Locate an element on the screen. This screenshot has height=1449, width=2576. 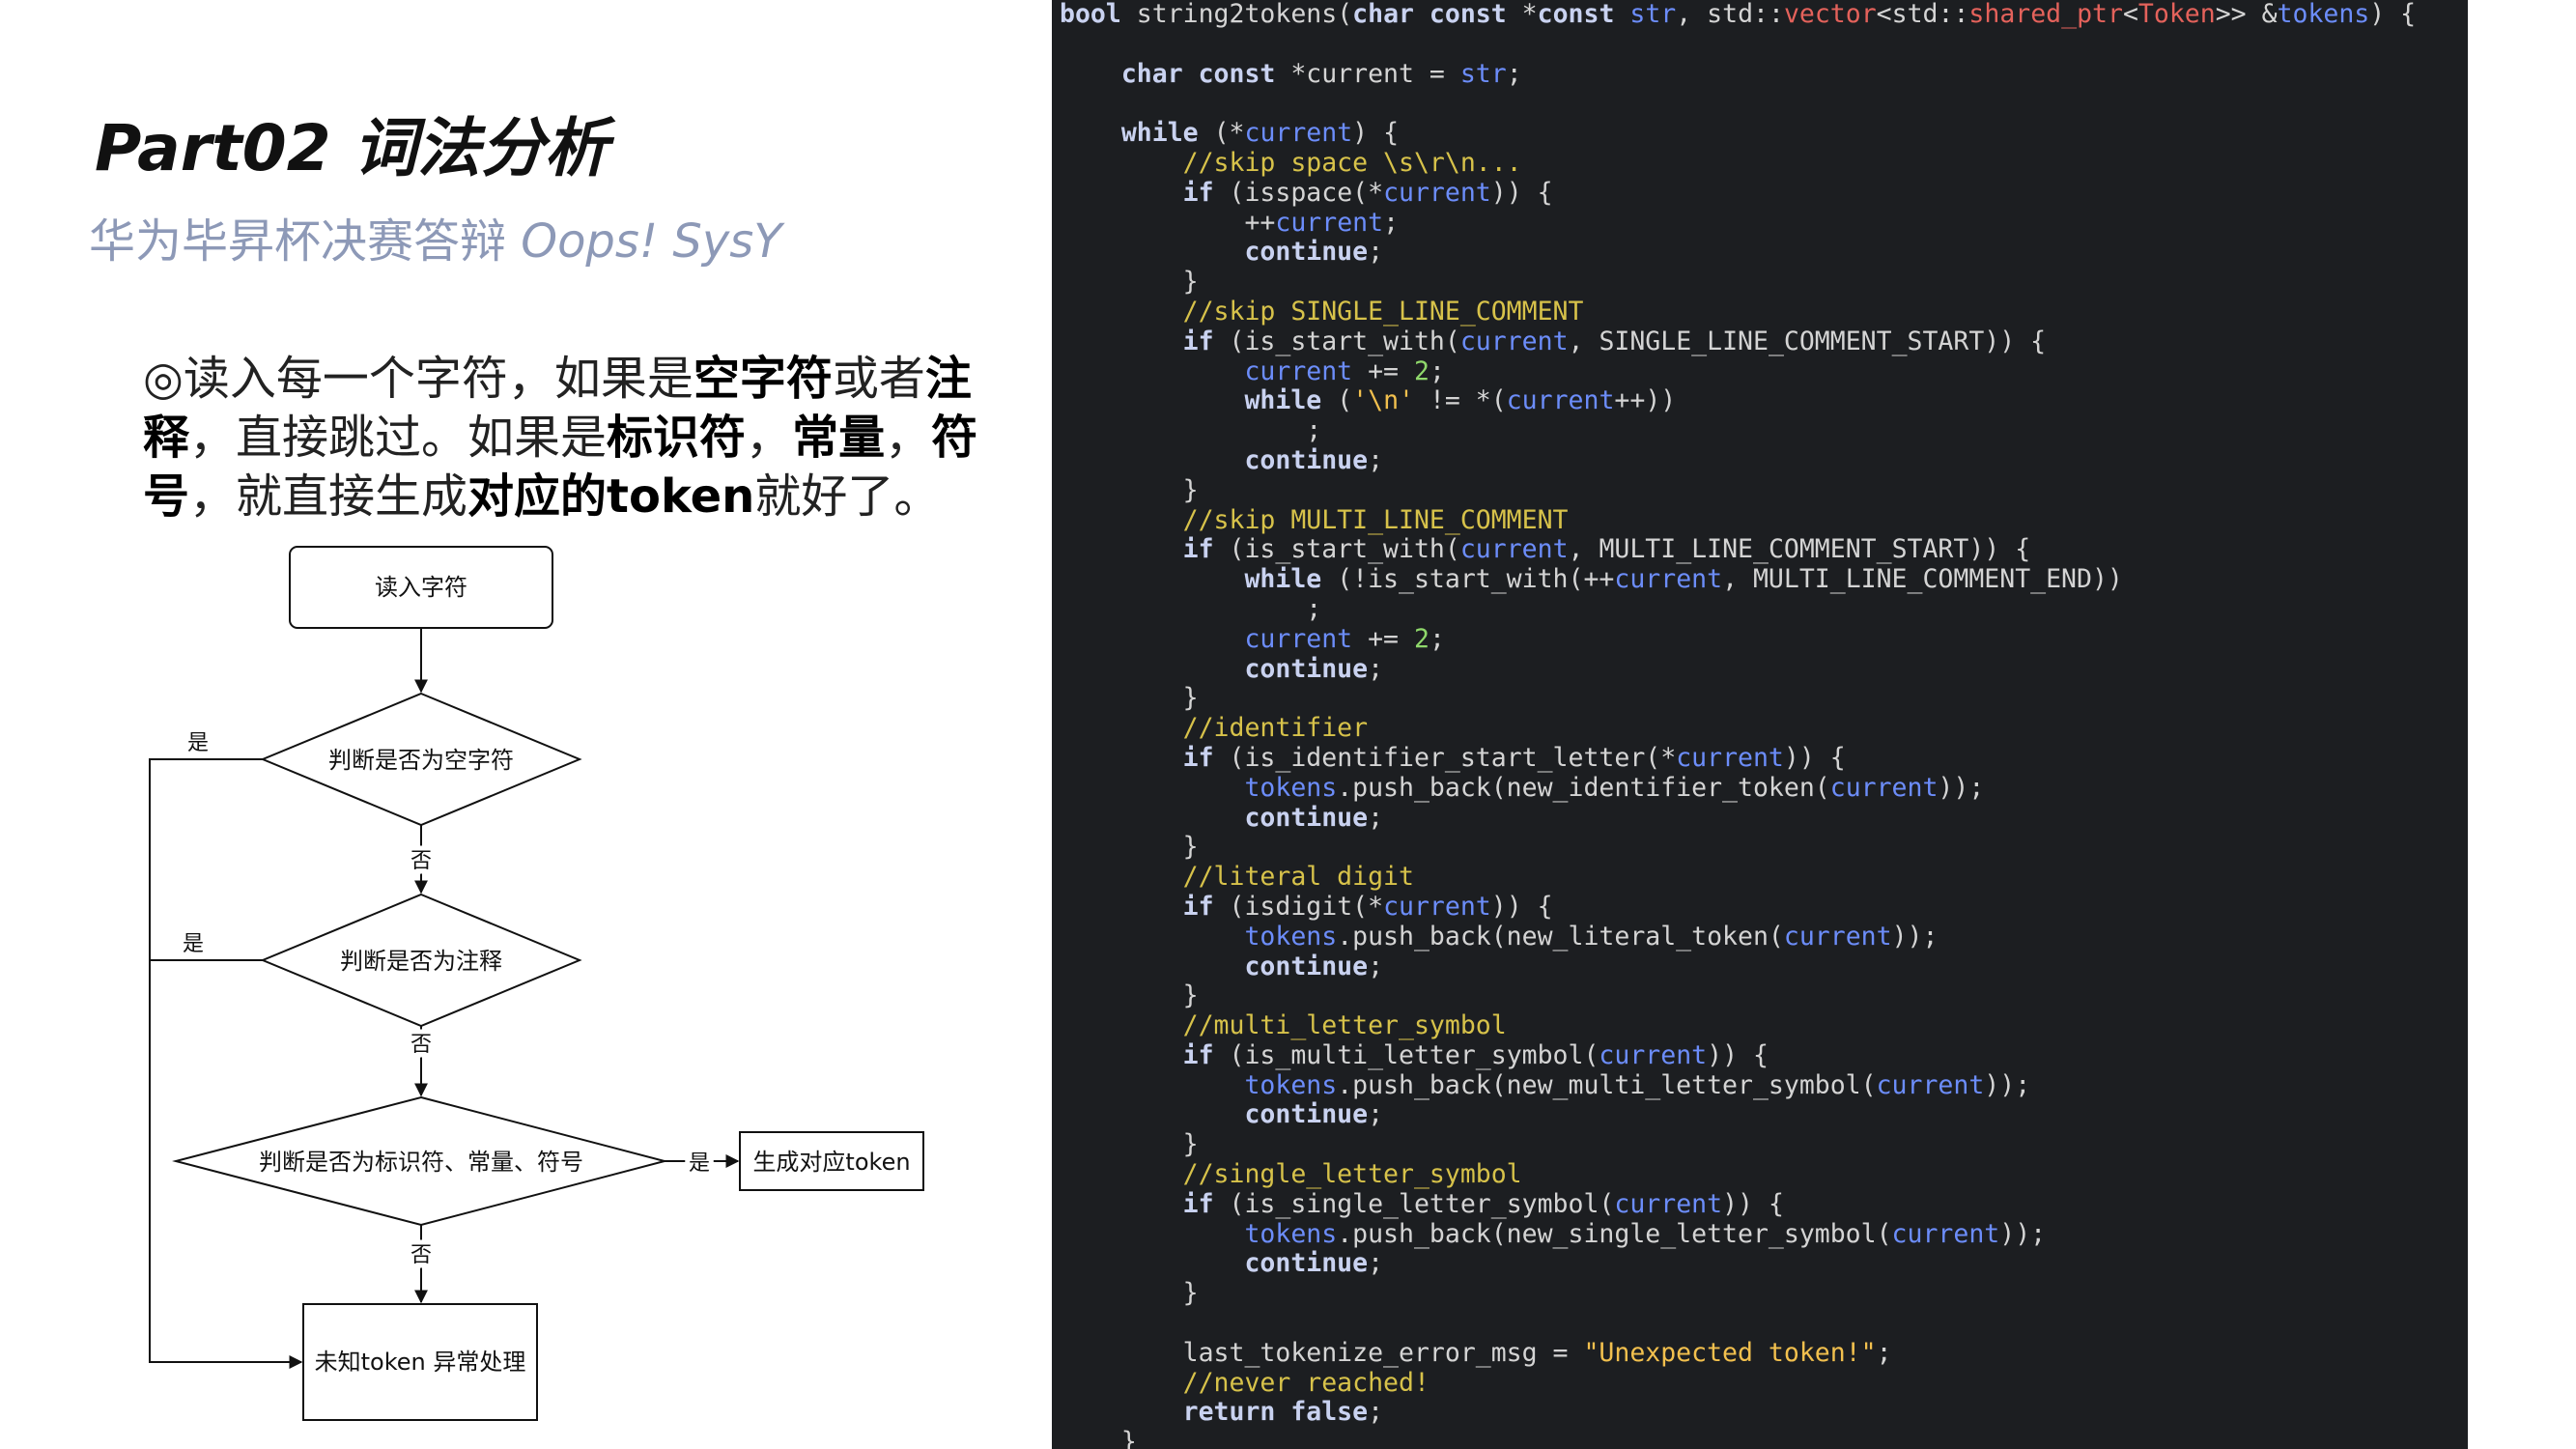
node-gen-token-label: 生成对应token is located at coordinates (831, 1162).